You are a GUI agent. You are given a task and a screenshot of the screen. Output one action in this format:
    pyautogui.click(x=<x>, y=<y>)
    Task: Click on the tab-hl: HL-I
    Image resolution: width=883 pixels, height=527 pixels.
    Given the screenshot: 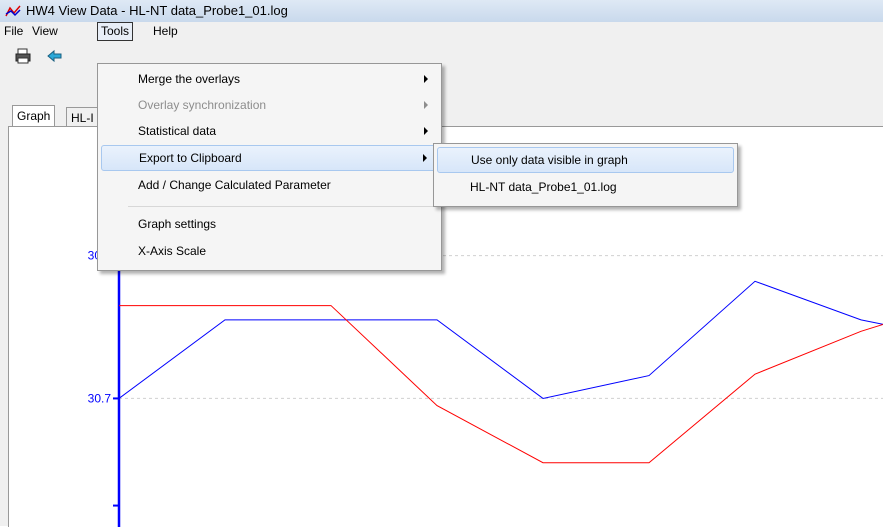 What is the action you would take?
    pyautogui.click(x=82, y=116)
    